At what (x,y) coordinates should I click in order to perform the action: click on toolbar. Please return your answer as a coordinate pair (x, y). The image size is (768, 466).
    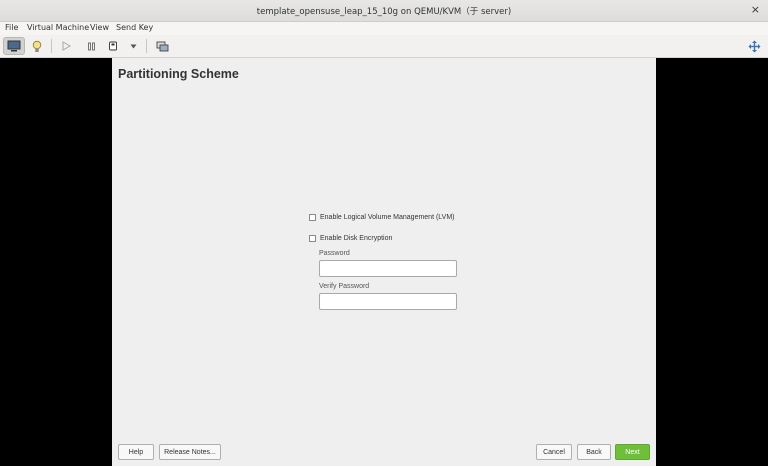
    Looking at the image, I should click on (384, 46).